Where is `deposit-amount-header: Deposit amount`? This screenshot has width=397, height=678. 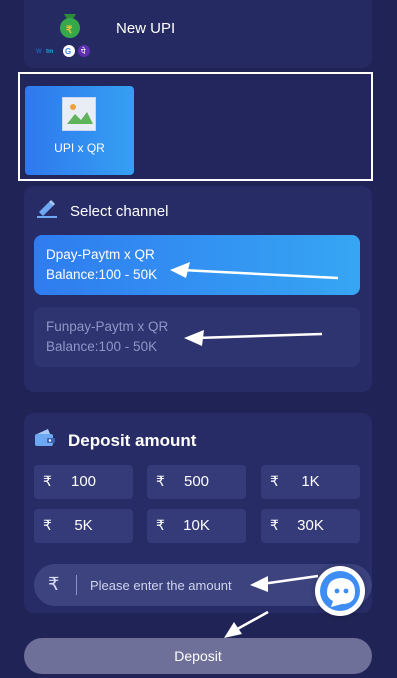 deposit-amount-header: Deposit amount is located at coordinates (115, 440).